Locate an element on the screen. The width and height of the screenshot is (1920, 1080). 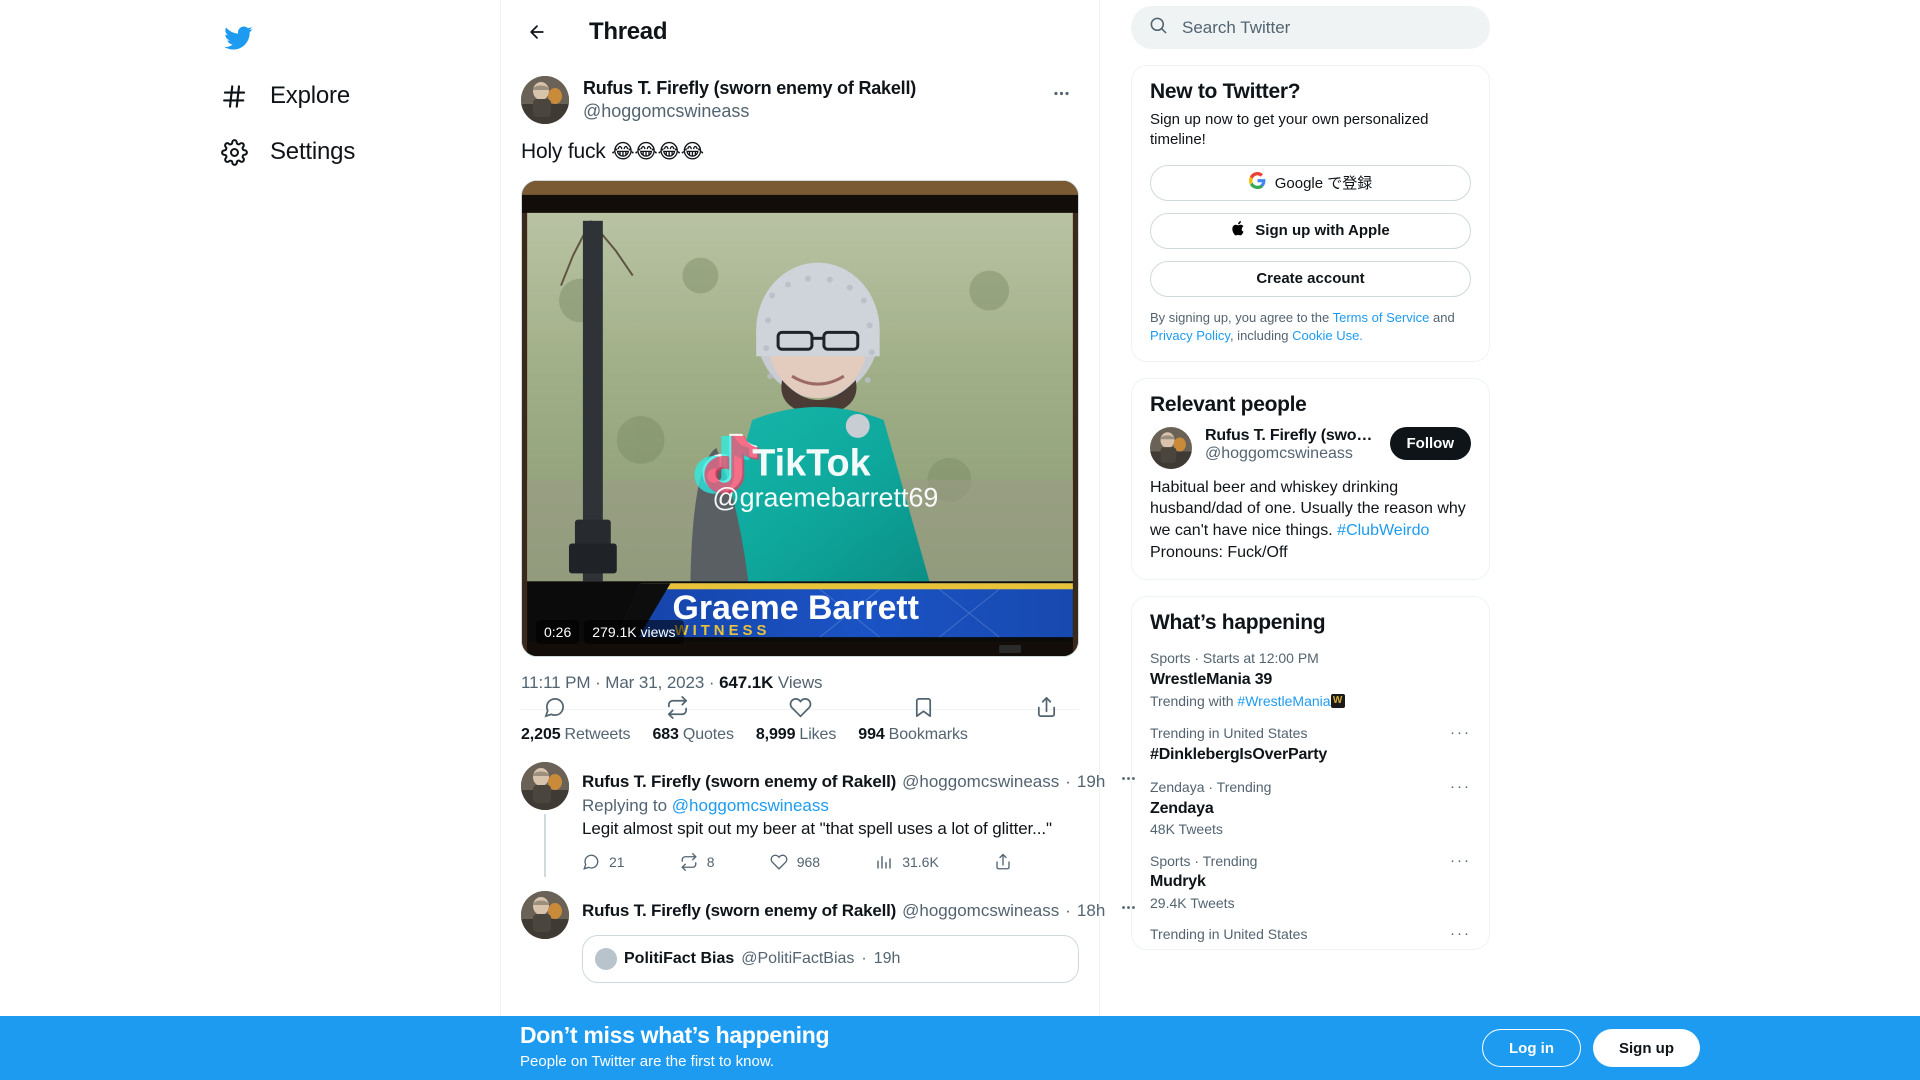
apple-logo-icon is located at coordinates (1238, 230).